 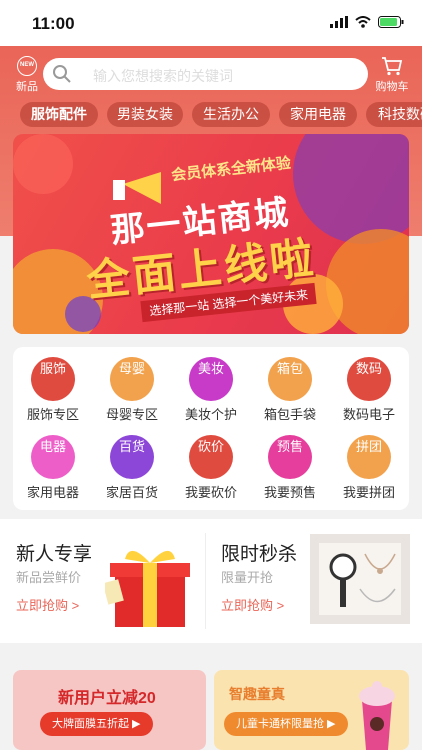 I want to click on watch-gift-set-icon, so click(x=360, y=579).